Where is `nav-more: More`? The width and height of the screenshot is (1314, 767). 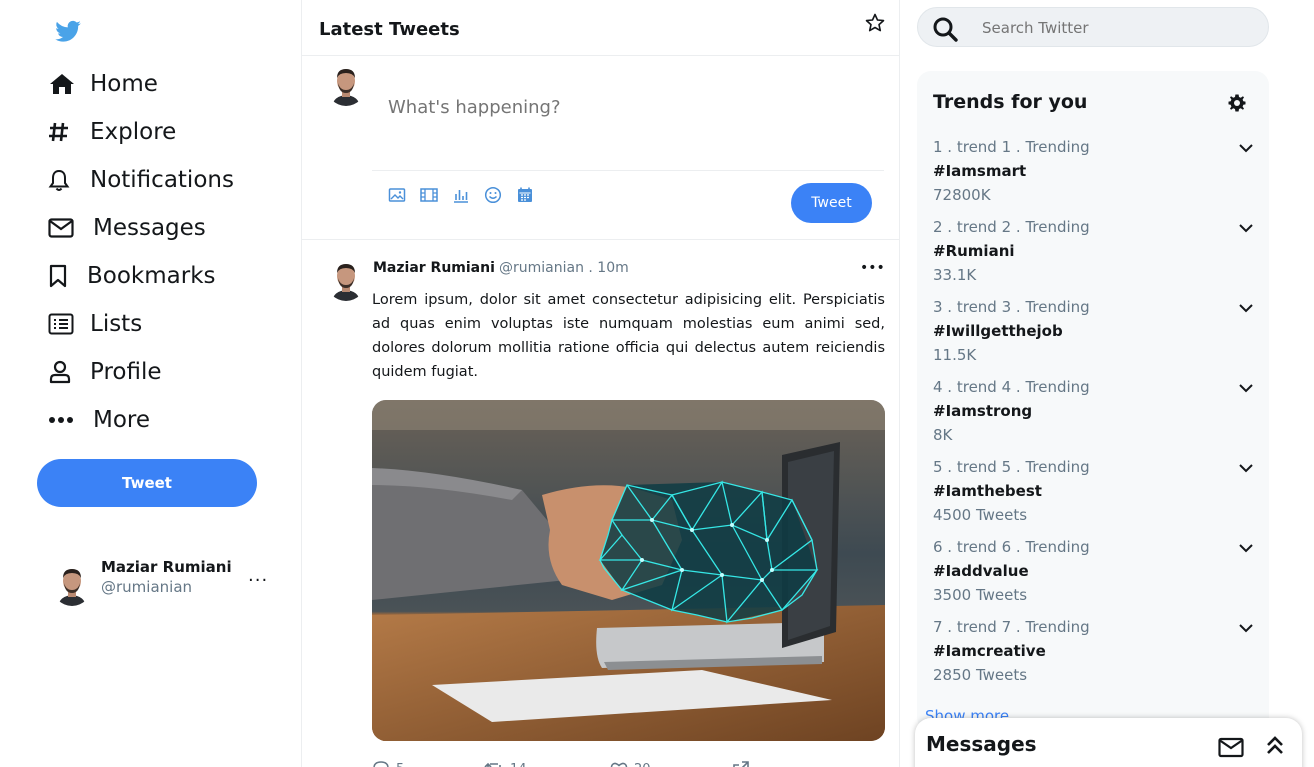 nav-more: More is located at coordinates (99, 420).